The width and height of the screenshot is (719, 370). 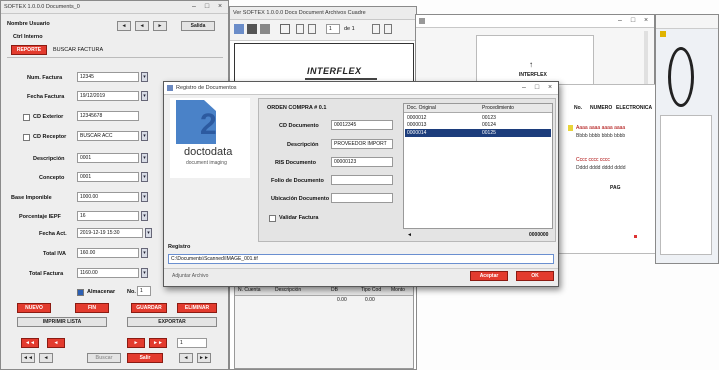 What do you see at coordinates (198, 26) in the screenshot?
I see `exit-button: Salida` at bounding box center [198, 26].